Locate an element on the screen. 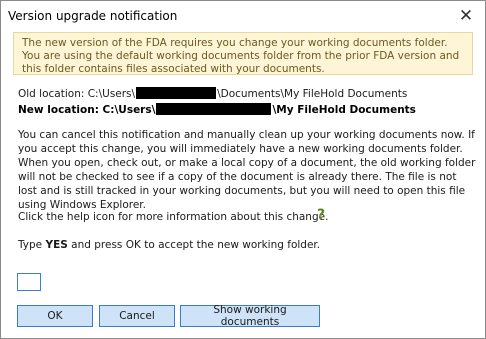 The width and height of the screenshot is (486, 339). title-bar: Version upgrade notification ✕ is located at coordinates (243, 16).